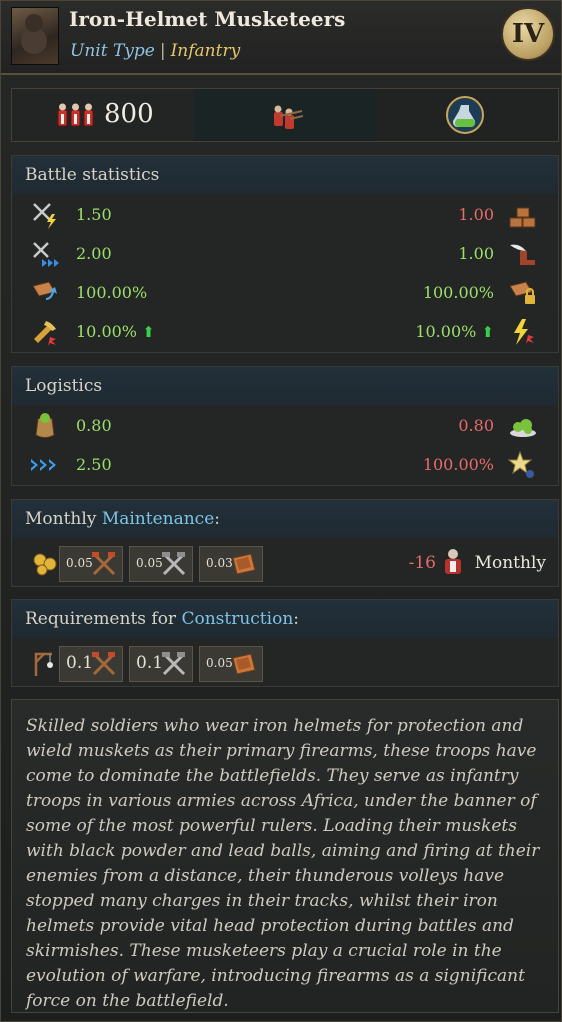  I want to click on logistics-header: Logistics, so click(285, 386).